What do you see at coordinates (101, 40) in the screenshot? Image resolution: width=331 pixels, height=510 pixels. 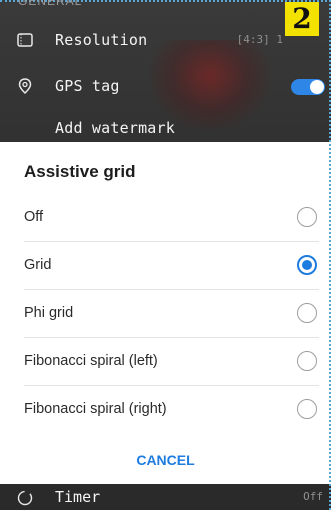 I see `resolution-label: Resolution` at bounding box center [101, 40].